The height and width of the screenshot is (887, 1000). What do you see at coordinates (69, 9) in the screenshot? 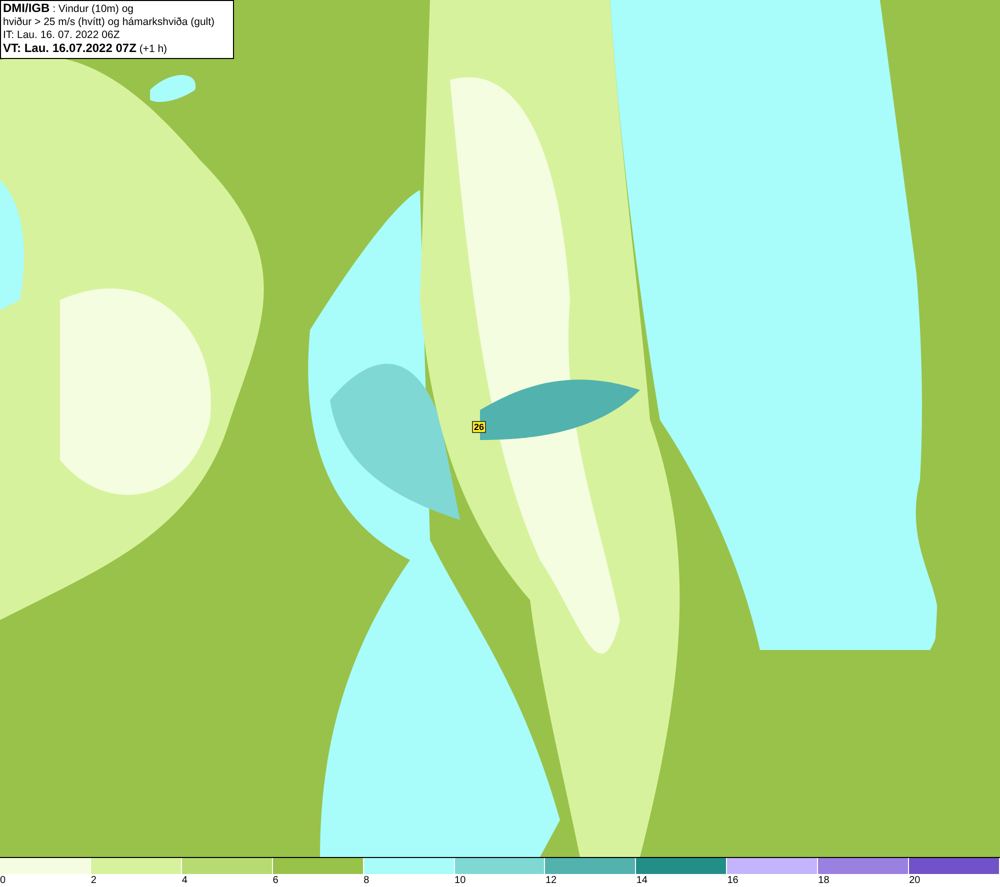
I see `info-text: DMI/IGB : Vindur (10m) og` at bounding box center [69, 9].